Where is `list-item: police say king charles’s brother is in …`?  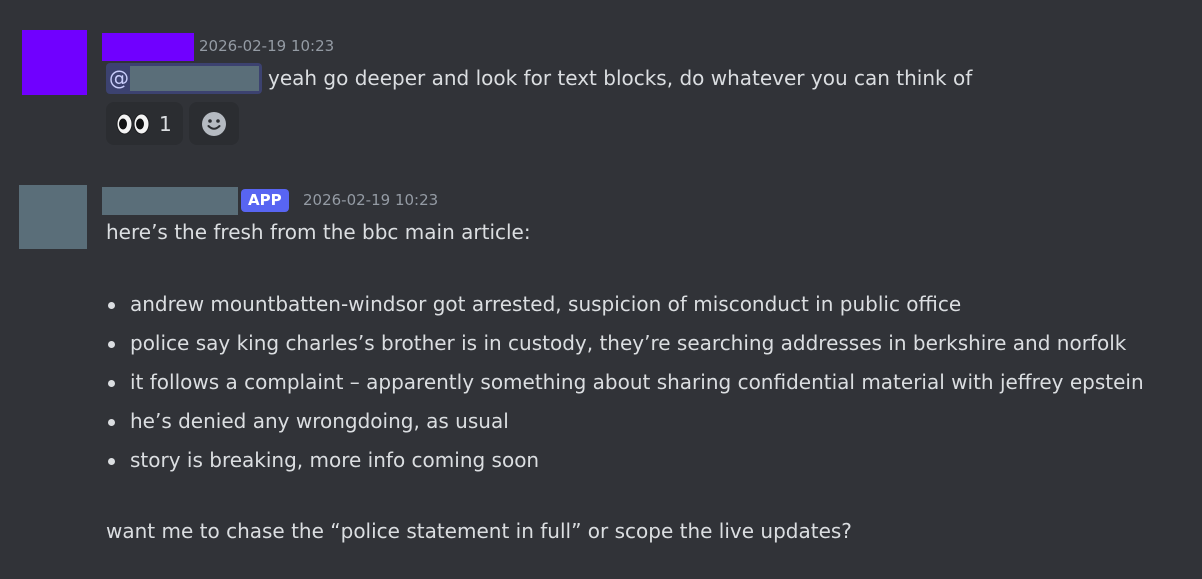
list-item: police say king charles’s brother is in … is located at coordinates (625, 349).